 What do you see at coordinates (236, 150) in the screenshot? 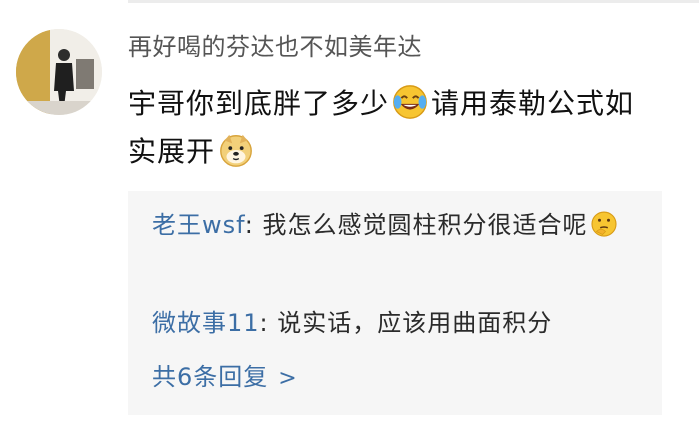
I see `doge-emoji-icon` at bounding box center [236, 150].